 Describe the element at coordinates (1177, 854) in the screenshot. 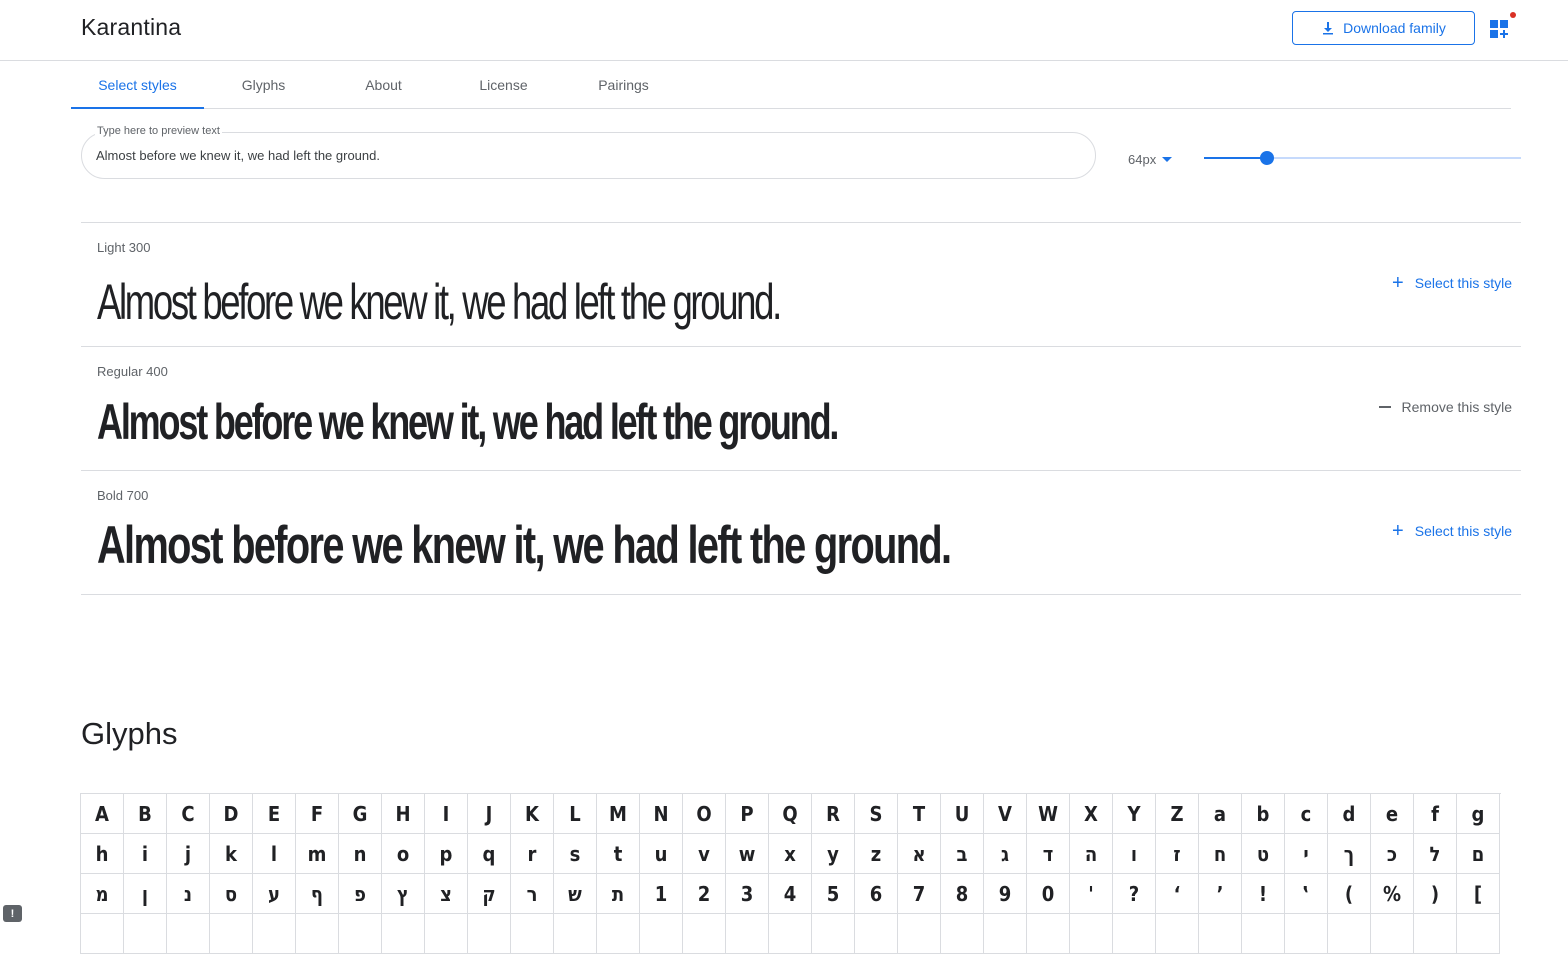

I see `glyph-cell: ז` at that location.